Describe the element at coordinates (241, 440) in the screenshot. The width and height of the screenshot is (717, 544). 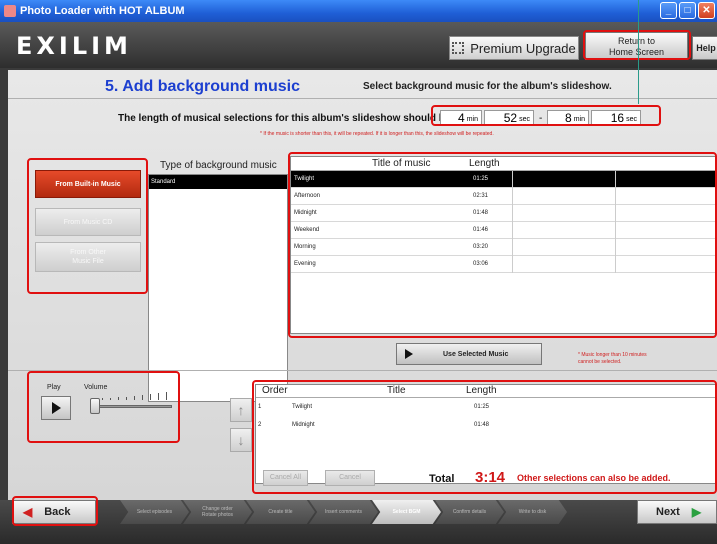
I see `move-down-button: ↓` at that location.